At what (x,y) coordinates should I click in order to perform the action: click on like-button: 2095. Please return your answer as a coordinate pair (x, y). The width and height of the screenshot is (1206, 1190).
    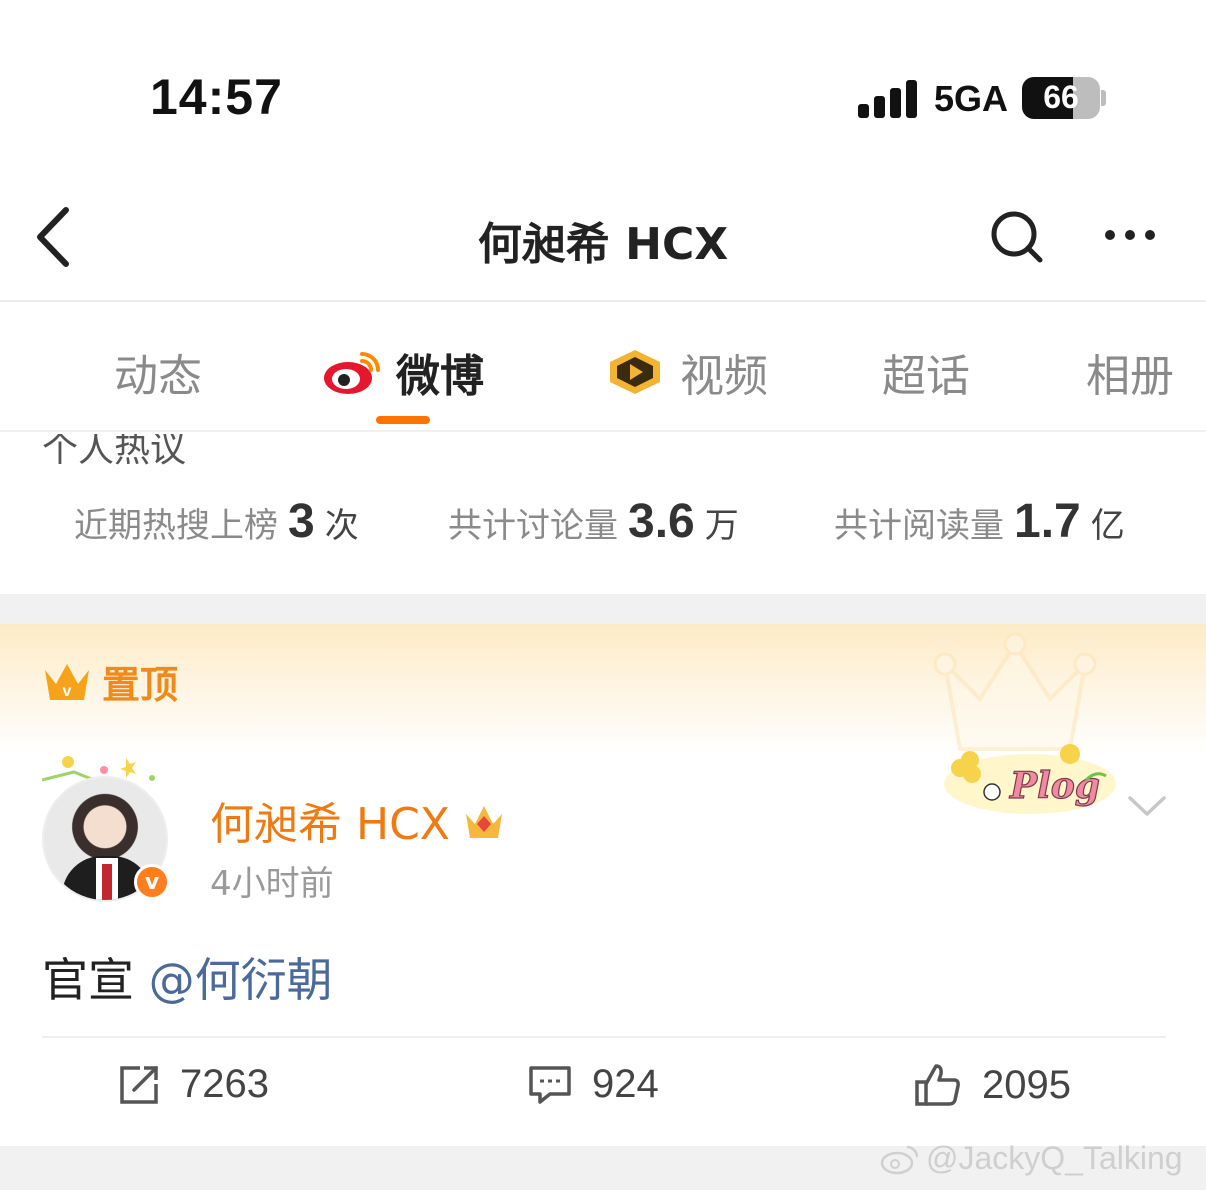
    Looking at the image, I should click on (992, 1085).